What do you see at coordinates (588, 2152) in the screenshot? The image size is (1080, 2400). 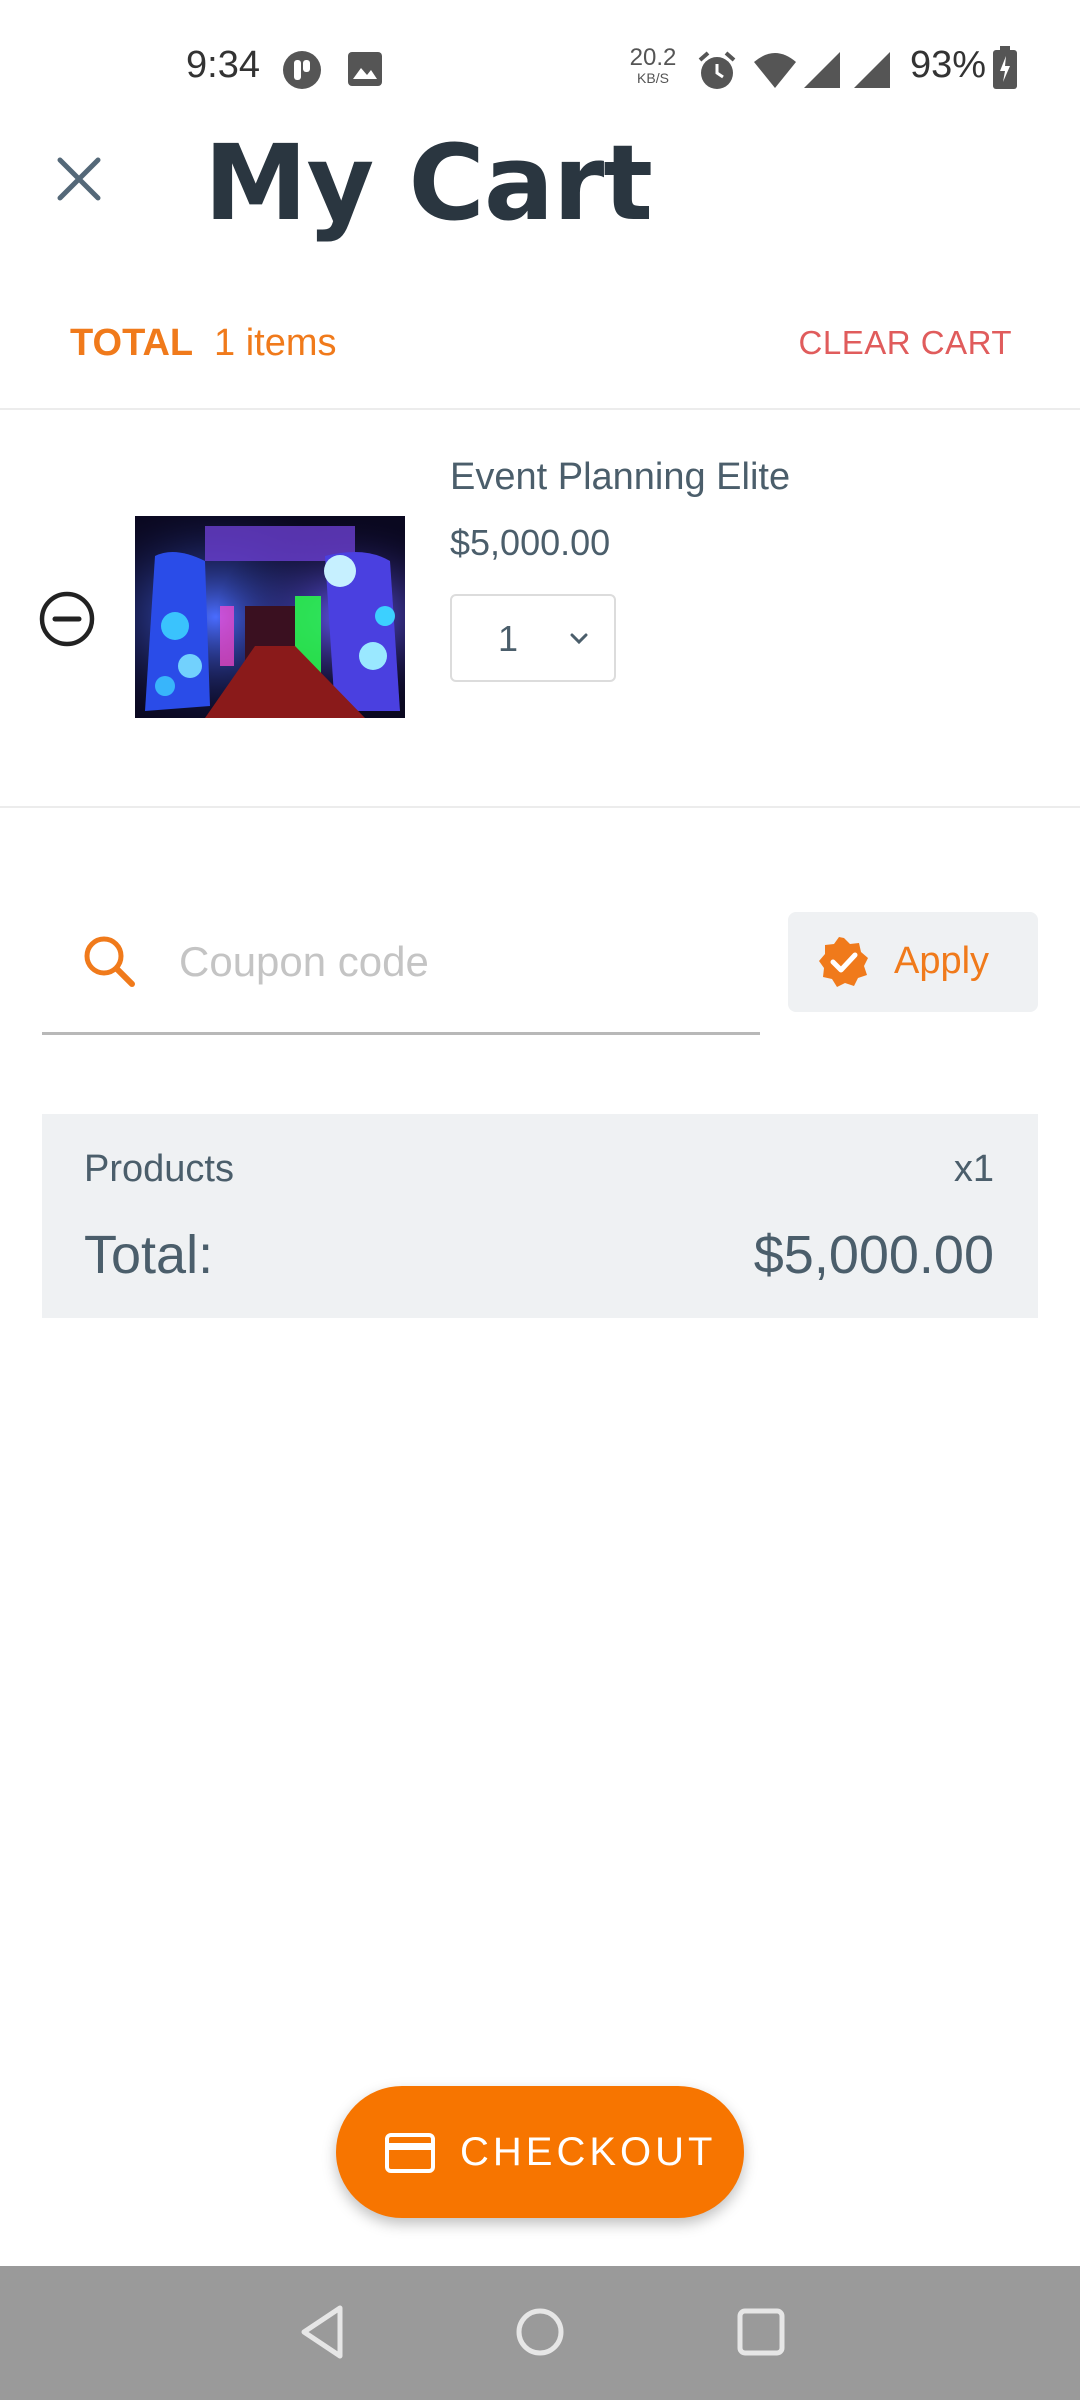 I see `checkout-label: CHECKOUT` at bounding box center [588, 2152].